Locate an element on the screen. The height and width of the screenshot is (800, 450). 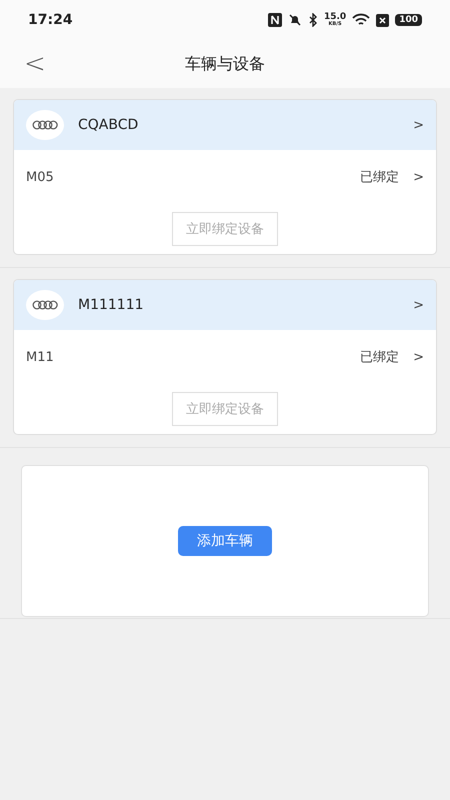
plate-number: CQABCD is located at coordinates (109, 125).